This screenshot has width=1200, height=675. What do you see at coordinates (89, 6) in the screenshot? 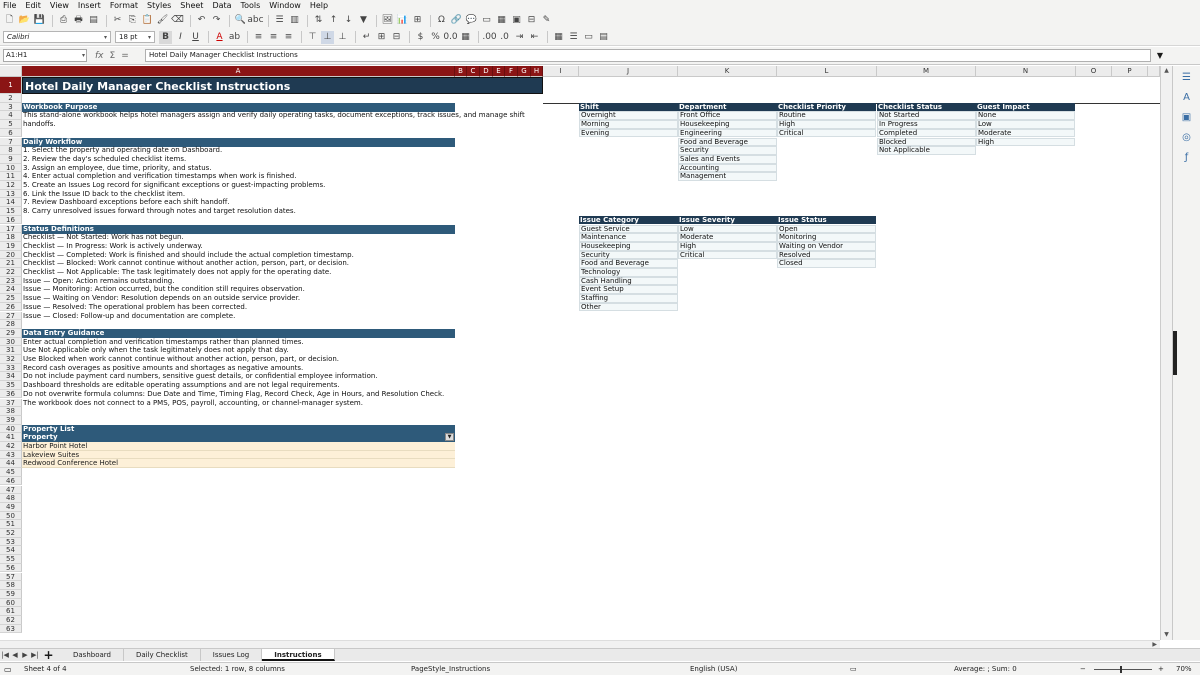
I see `menu-item-insert: Insert` at bounding box center [89, 6].